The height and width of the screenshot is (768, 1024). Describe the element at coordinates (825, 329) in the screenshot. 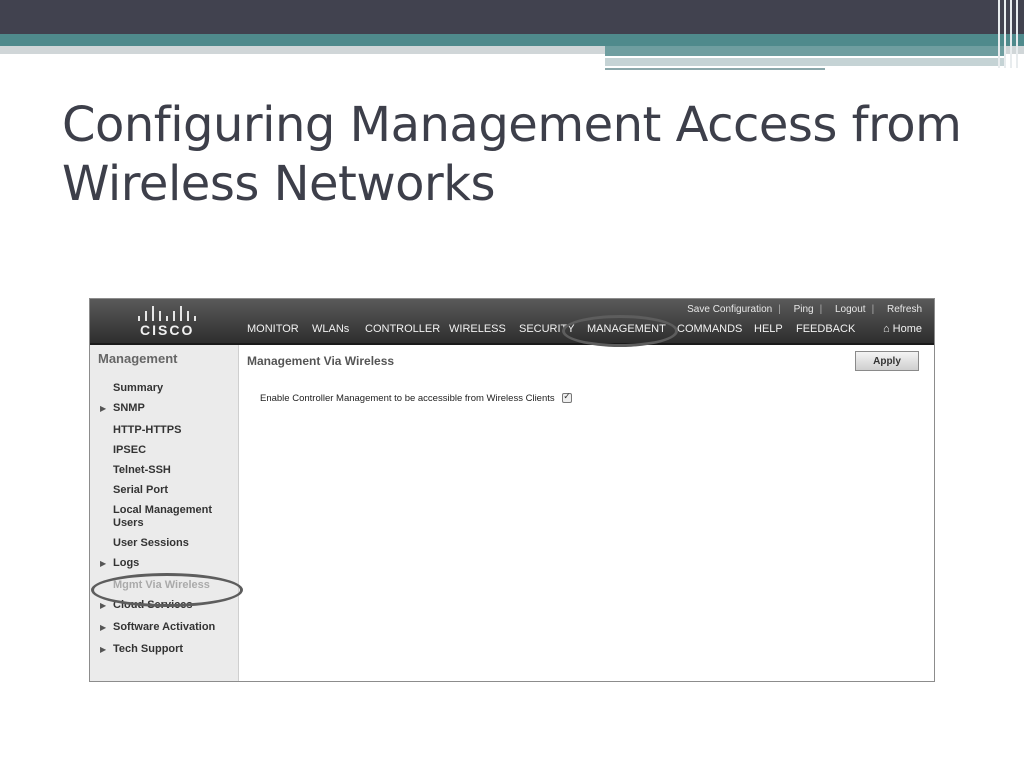

I see `nav-feedback: FEEDBACK` at that location.